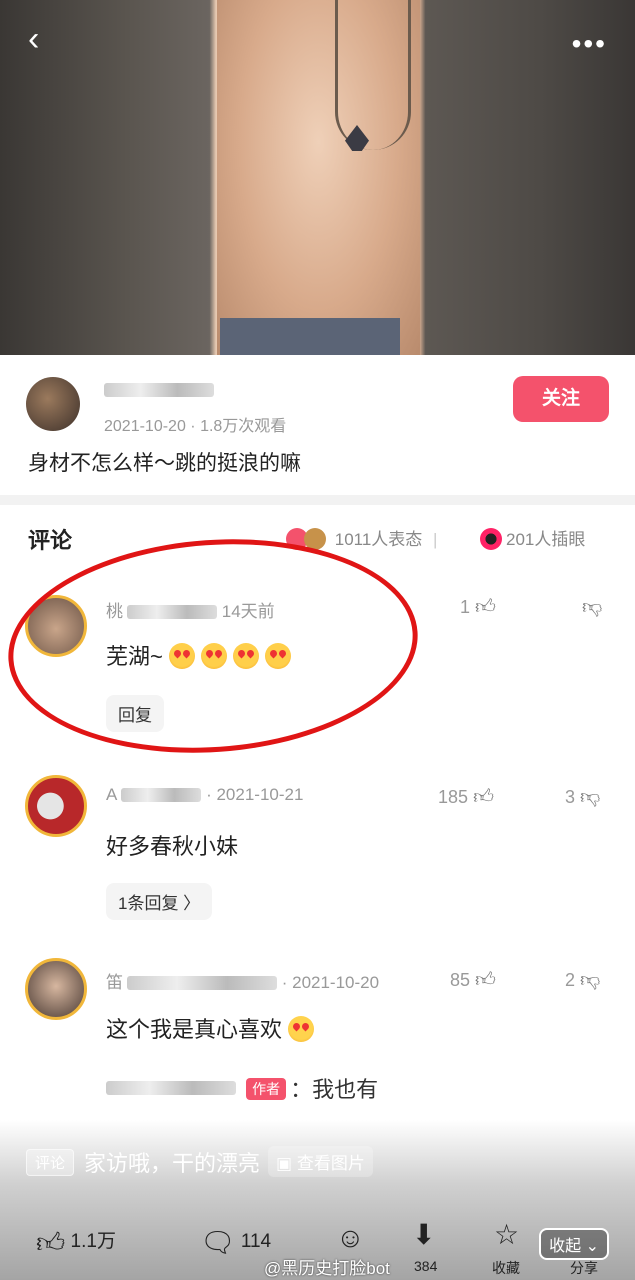 The height and width of the screenshot is (1280, 635). What do you see at coordinates (570, 980) in the screenshot?
I see `dislike-count: 2` at bounding box center [570, 980].